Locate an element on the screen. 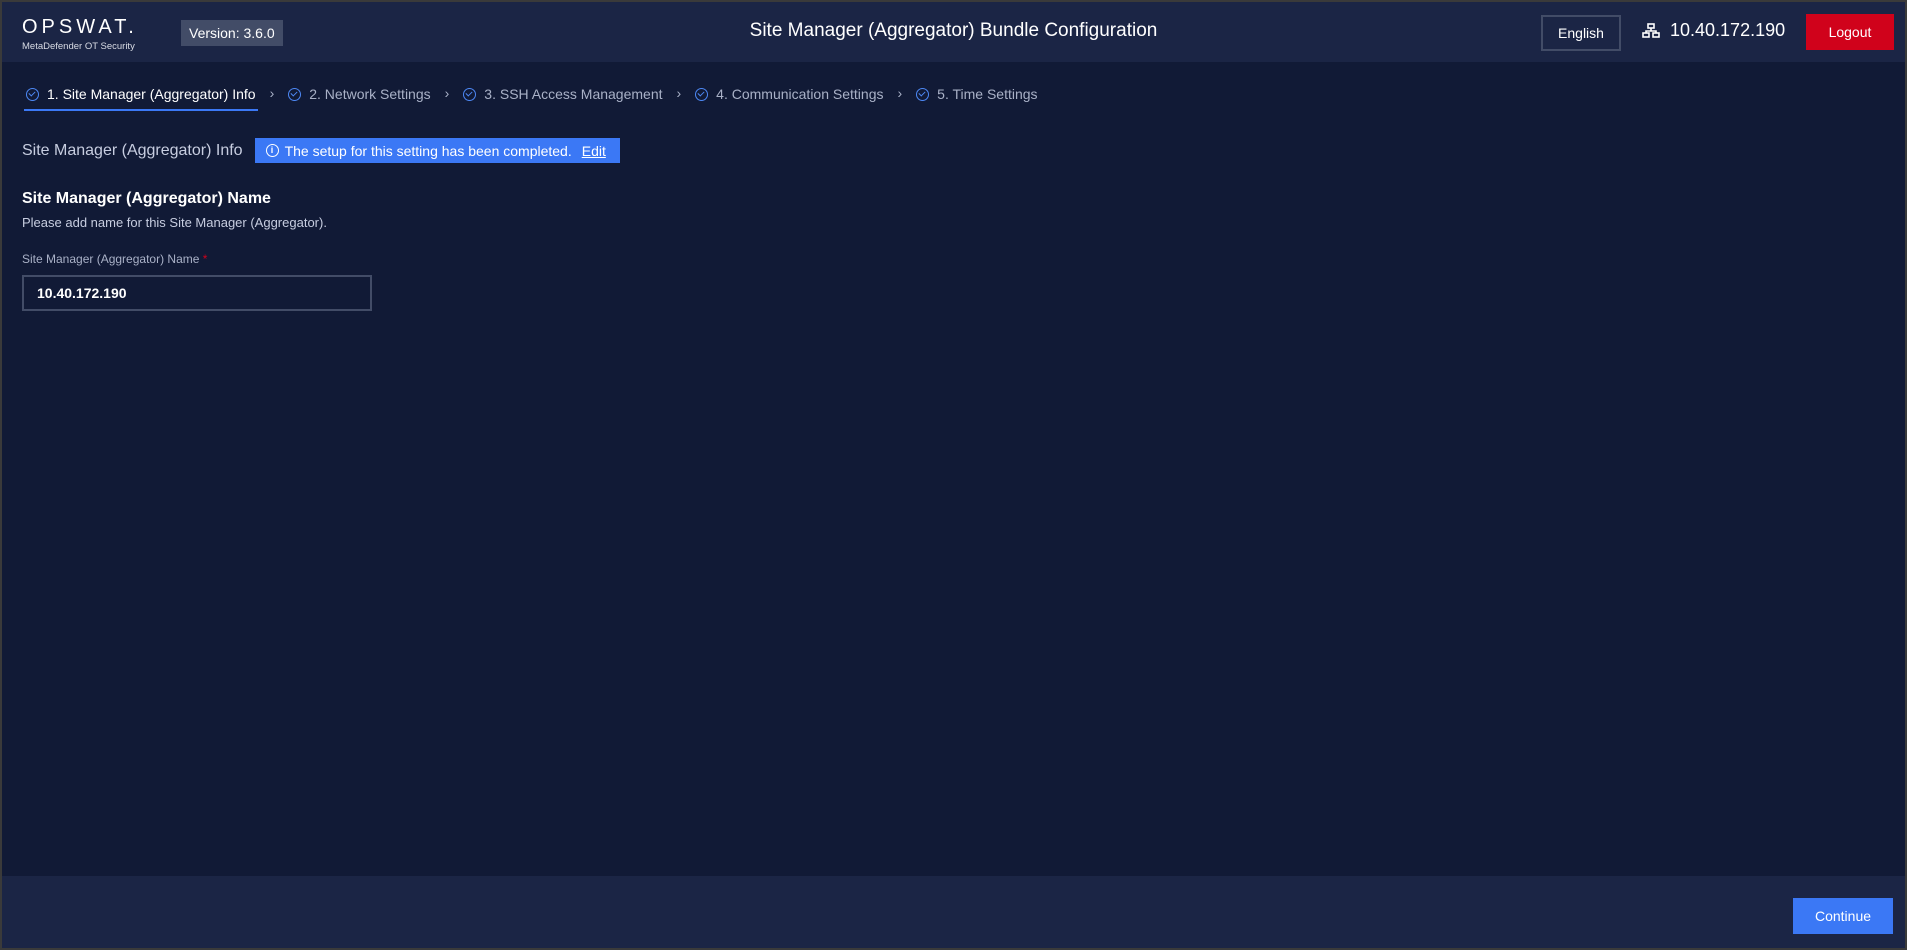 Image resolution: width=1907 pixels, height=950 pixels. label-text: Site Manager (Aggregator) Name is located at coordinates (111, 259).